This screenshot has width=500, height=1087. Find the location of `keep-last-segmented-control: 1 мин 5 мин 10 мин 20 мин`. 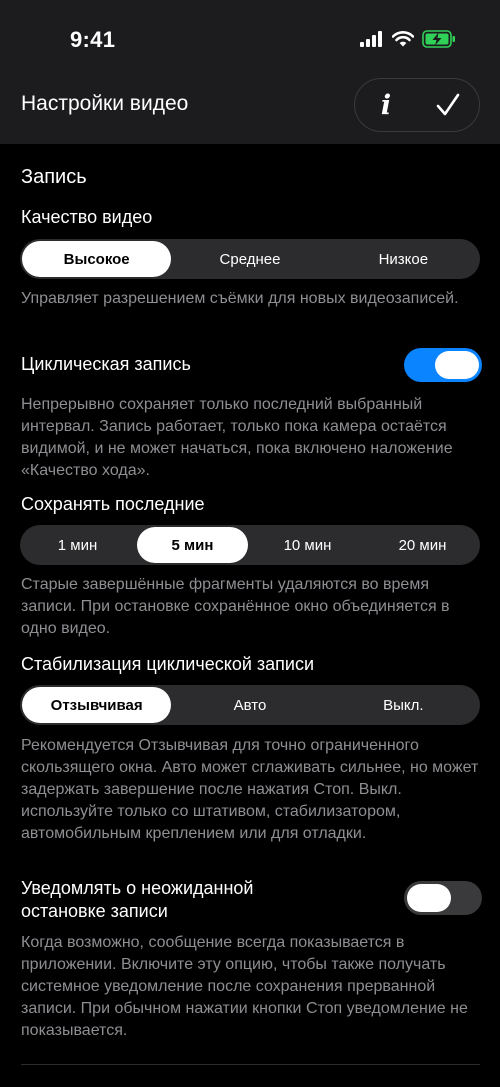

keep-last-segmented-control: 1 мин 5 мин 10 мин 20 мин is located at coordinates (250, 545).